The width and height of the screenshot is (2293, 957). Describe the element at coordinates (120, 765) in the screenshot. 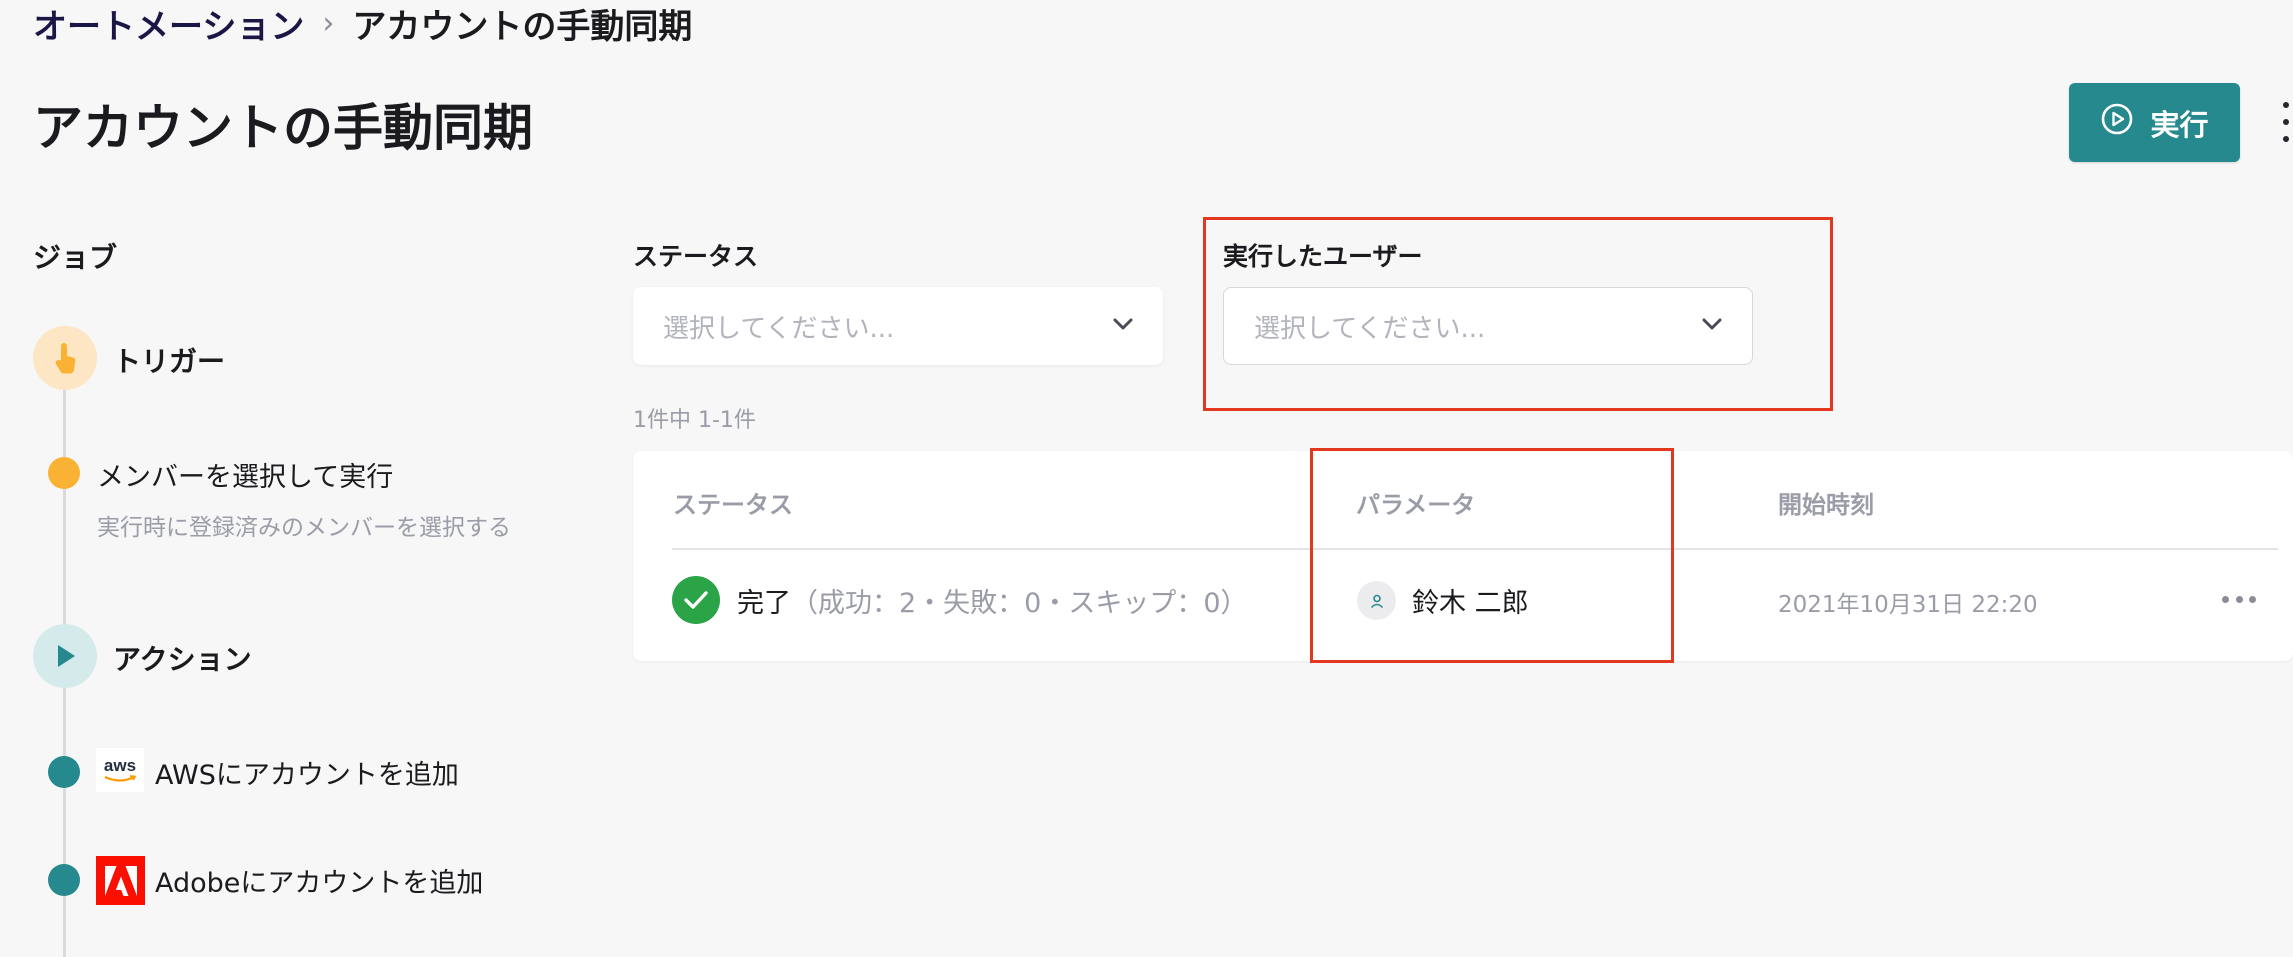

I see `aws-logo-text: aws` at that location.